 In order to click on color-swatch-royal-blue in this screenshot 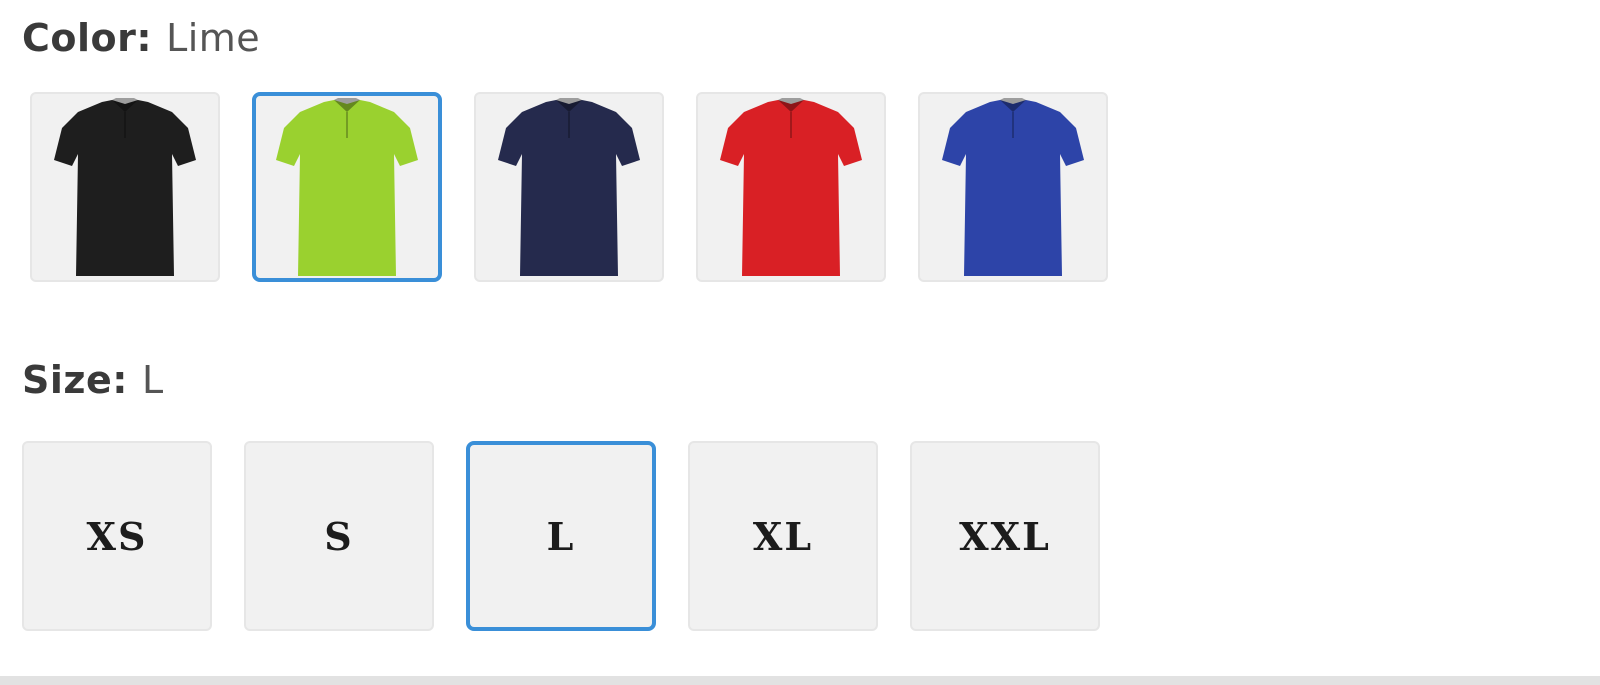, I will do `click(1013, 187)`.